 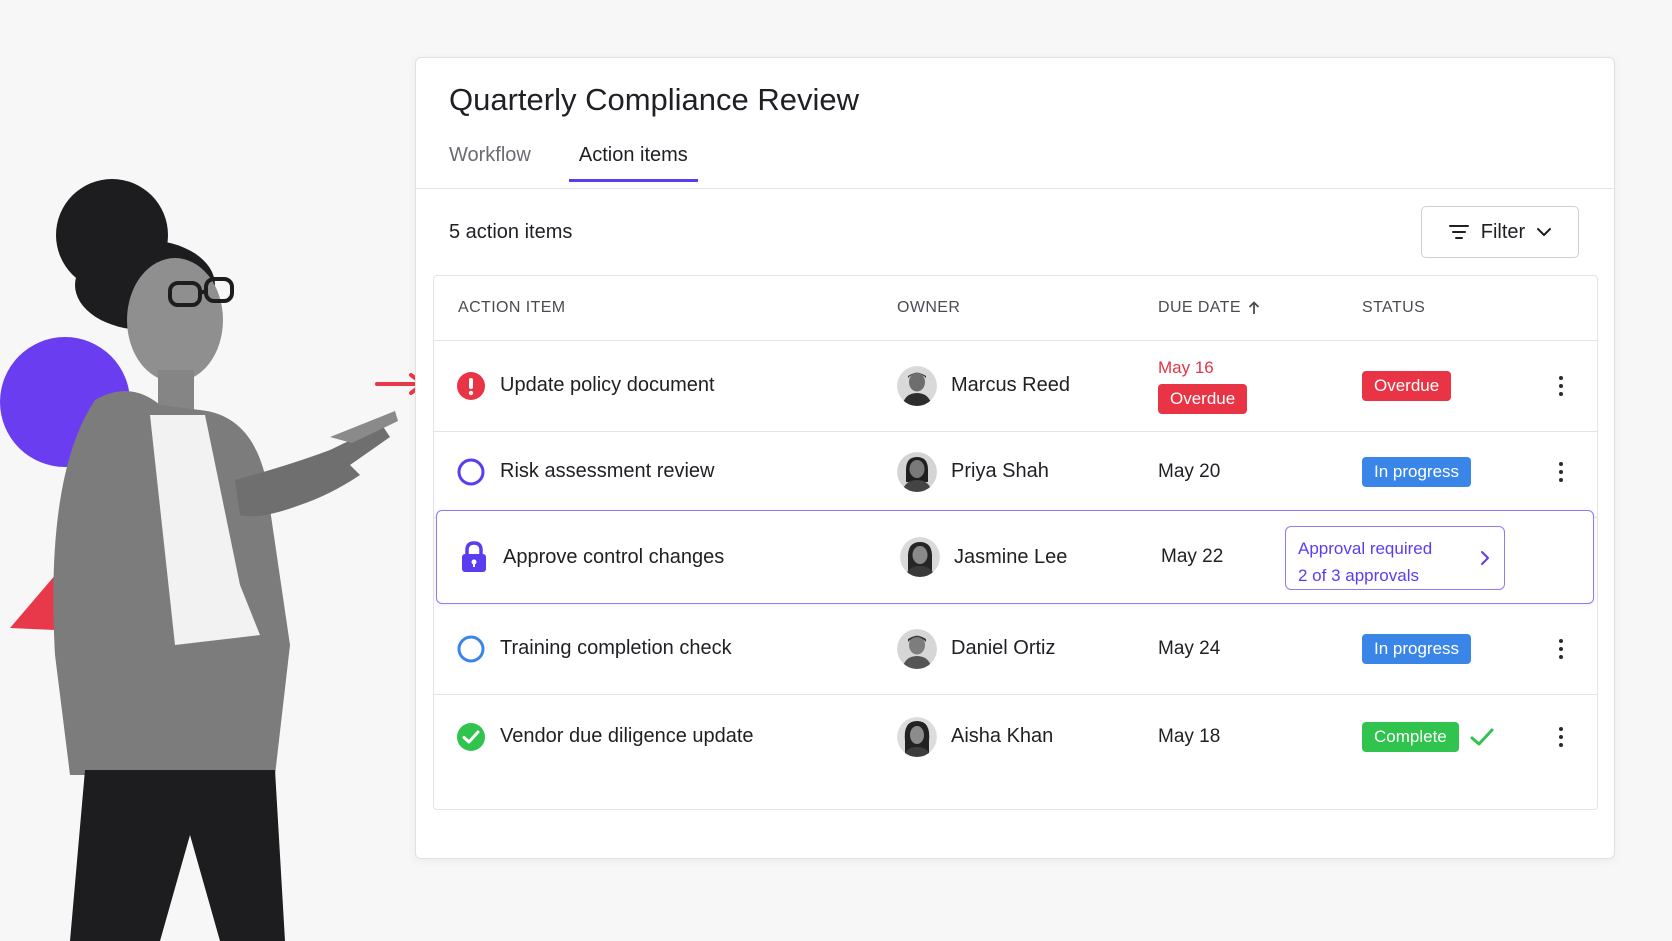 I want to click on owner-cell: Jasmine Lee, so click(x=983, y=557).